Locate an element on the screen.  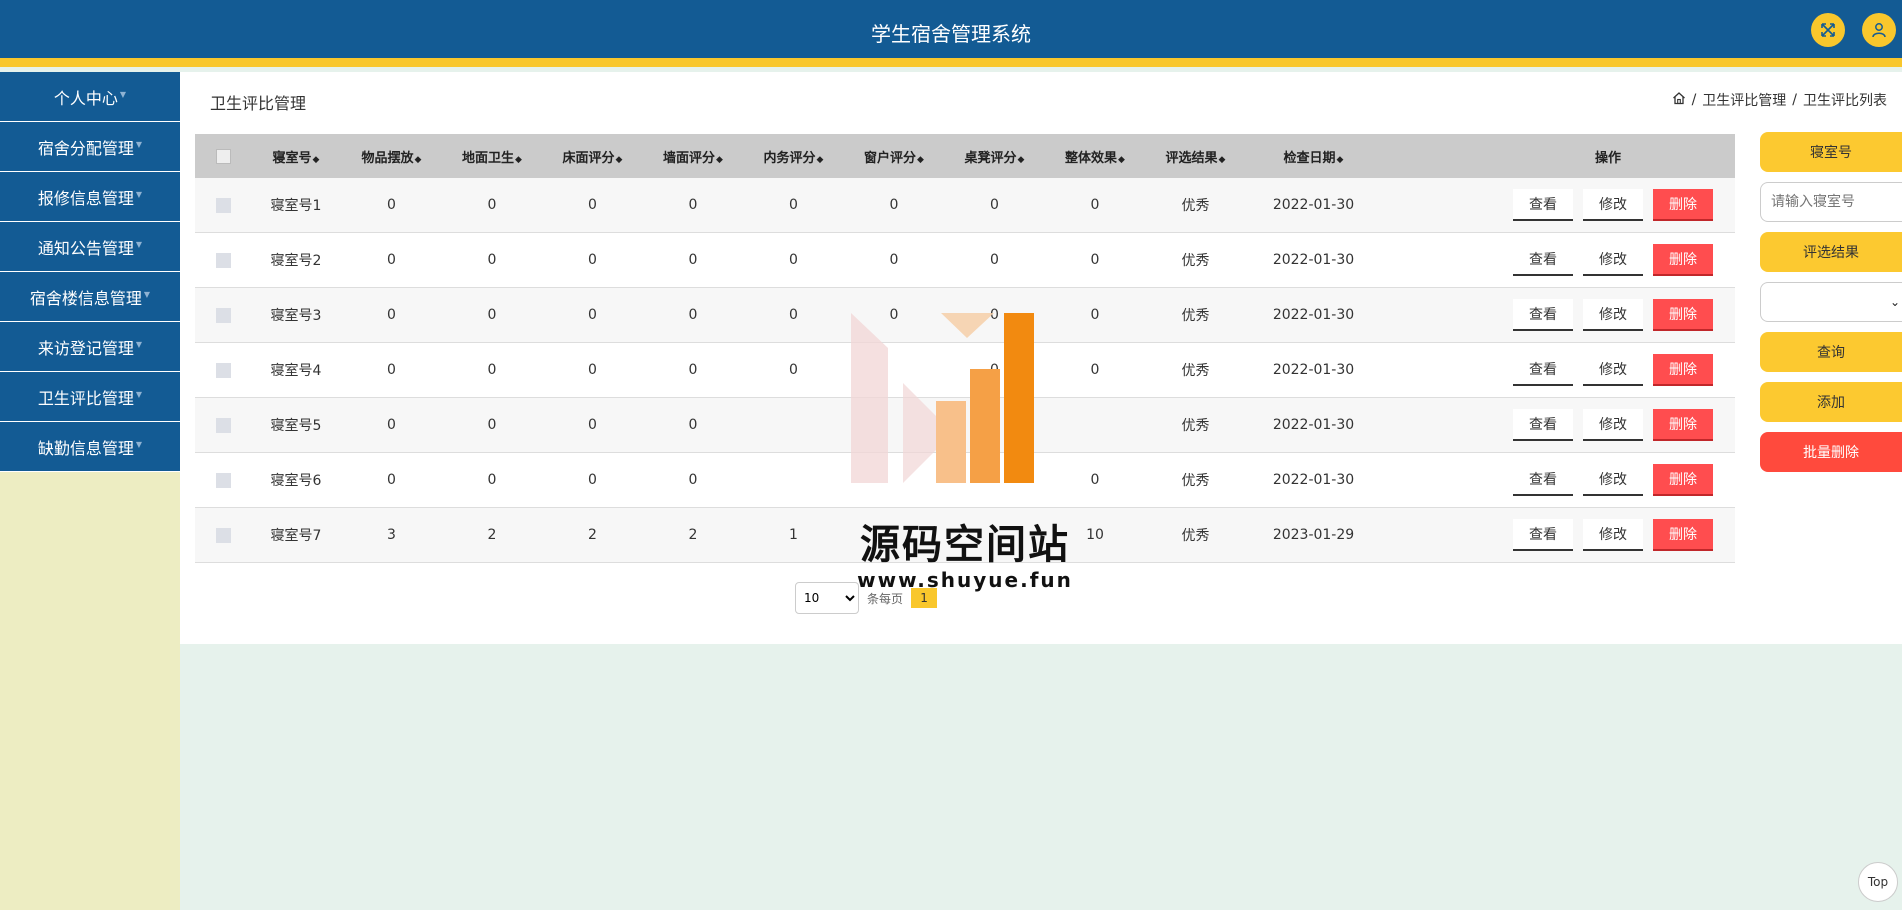
result-select: ⌄ is located at coordinates (1831, 302).